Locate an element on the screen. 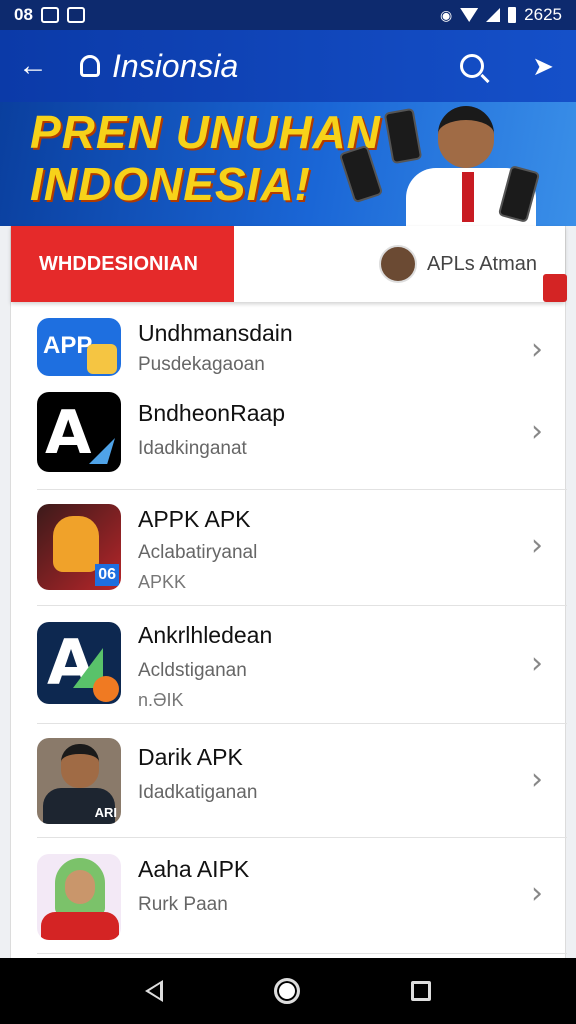  nfc-icon: ◉ is located at coordinates (446, 14).